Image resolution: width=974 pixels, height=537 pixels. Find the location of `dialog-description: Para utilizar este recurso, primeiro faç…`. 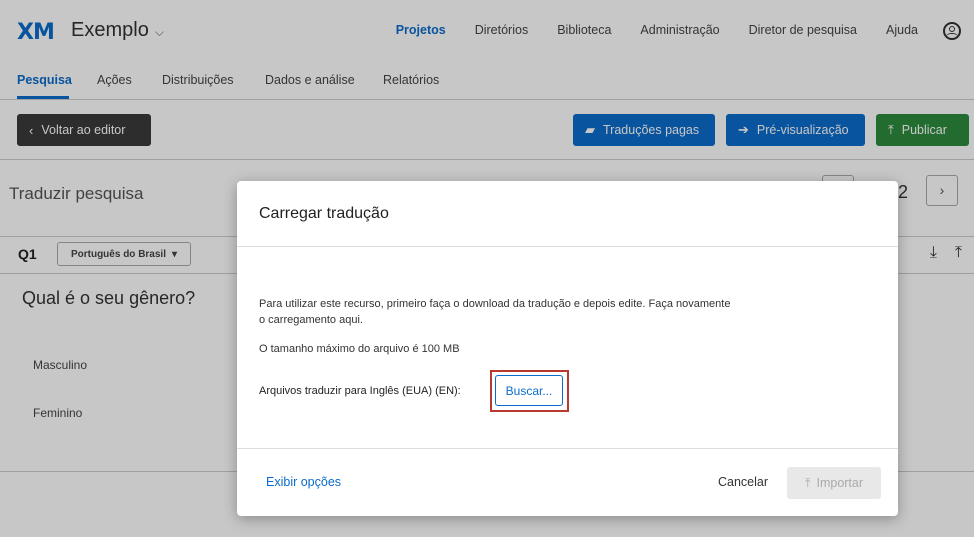

dialog-description: Para utilizar este recurso, primeiro faç… is located at coordinates (495, 312).